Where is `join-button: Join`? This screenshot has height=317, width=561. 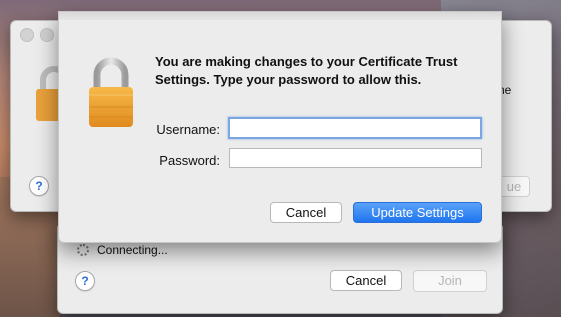
join-button: Join is located at coordinates (450, 281).